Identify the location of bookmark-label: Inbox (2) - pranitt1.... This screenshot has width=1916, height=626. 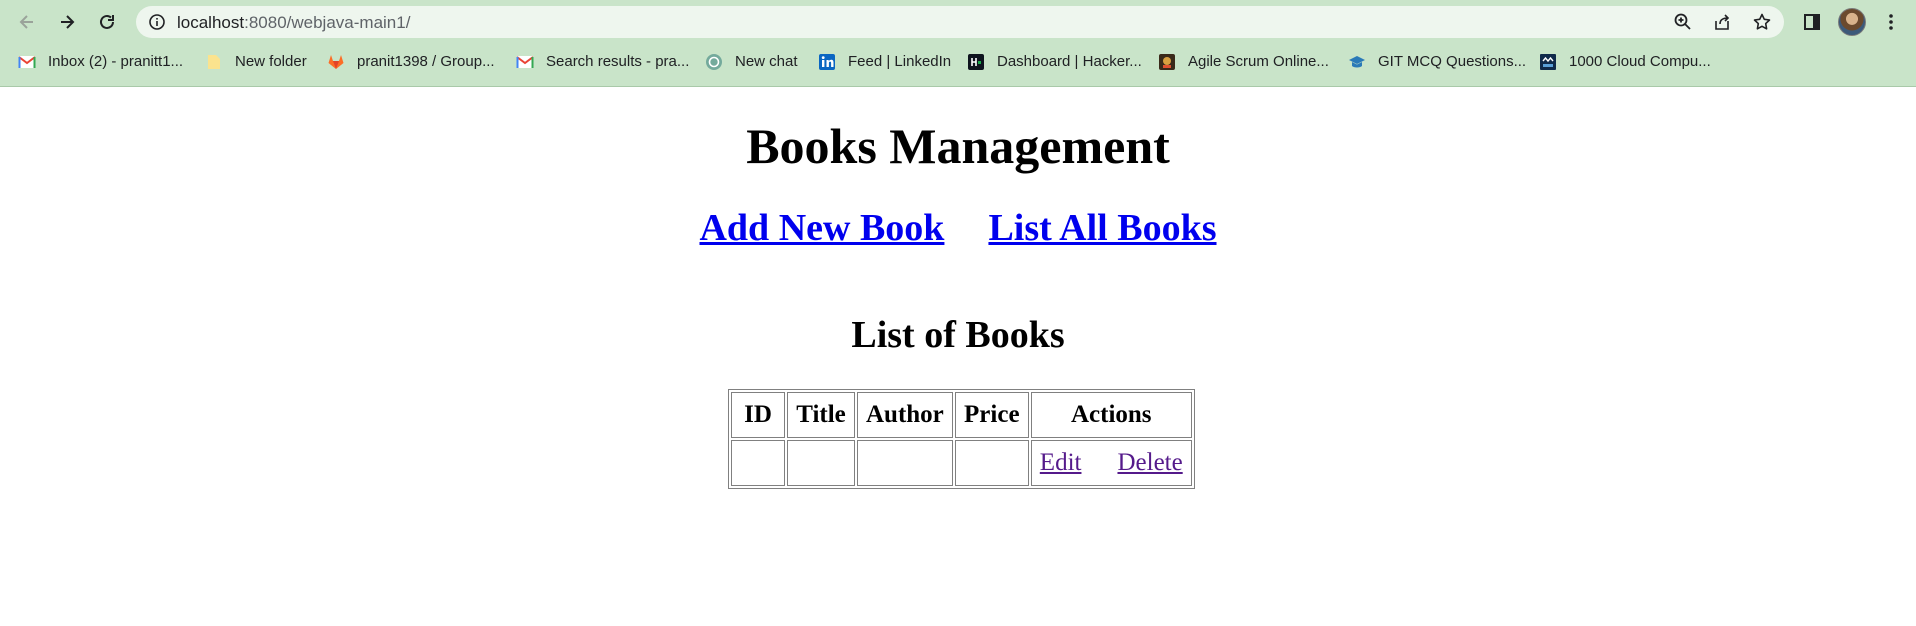
(116, 61).